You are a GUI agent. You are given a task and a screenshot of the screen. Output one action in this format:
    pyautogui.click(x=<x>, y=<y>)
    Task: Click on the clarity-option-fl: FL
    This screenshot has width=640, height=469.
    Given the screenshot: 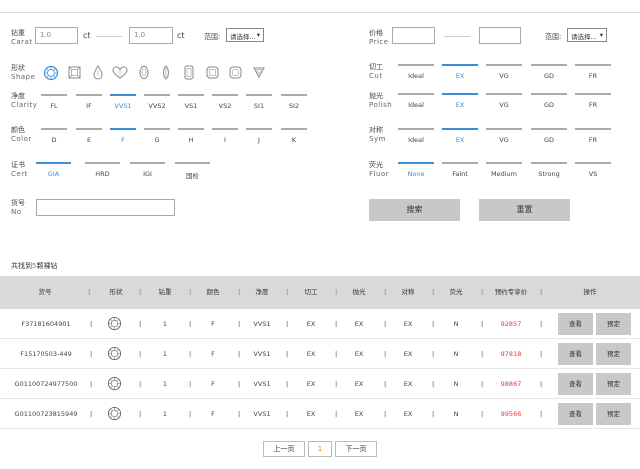 What is the action you would take?
    pyautogui.click(x=54, y=102)
    